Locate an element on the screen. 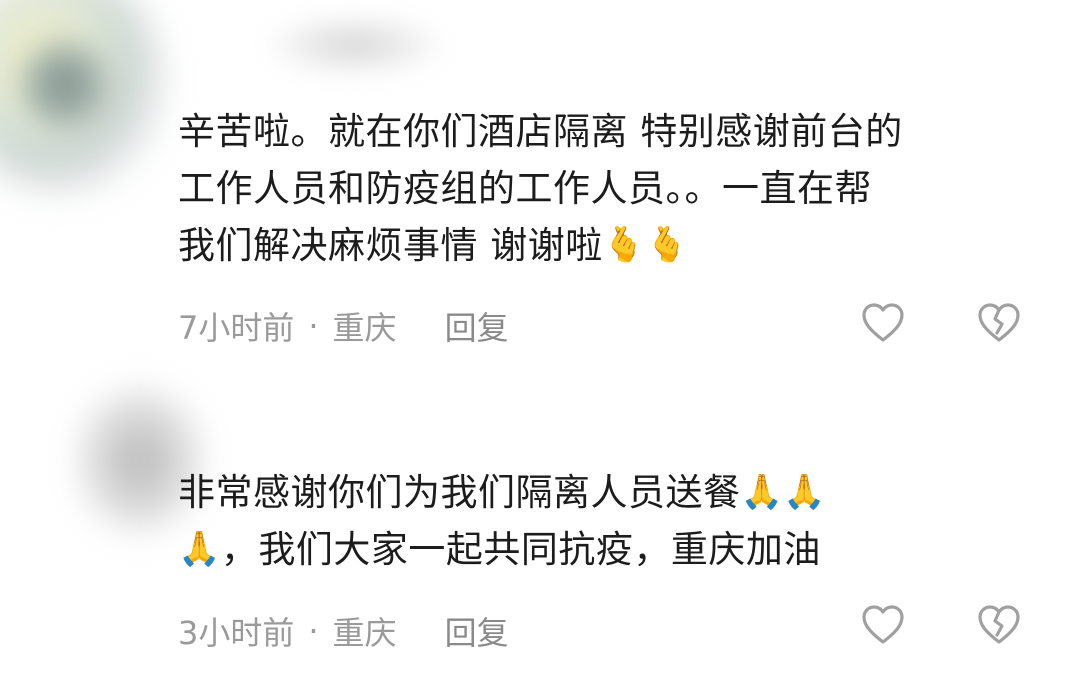  comment-line: 我们解决麻烦事情 谢谢啦 is located at coordinates (390, 245).